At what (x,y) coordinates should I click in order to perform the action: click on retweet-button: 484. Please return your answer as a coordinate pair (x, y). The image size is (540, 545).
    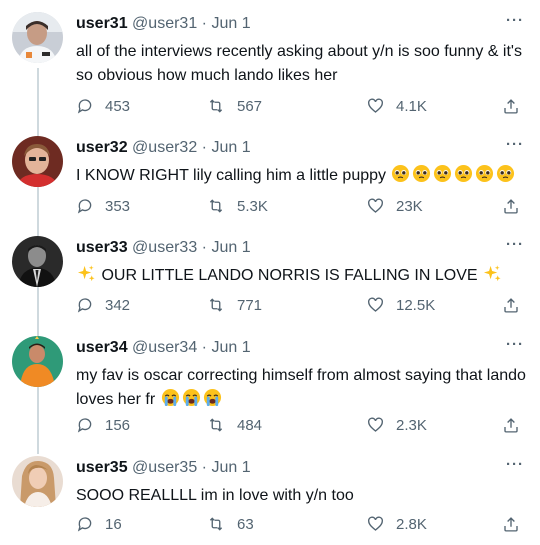
    Looking at the image, I should click on (234, 425).